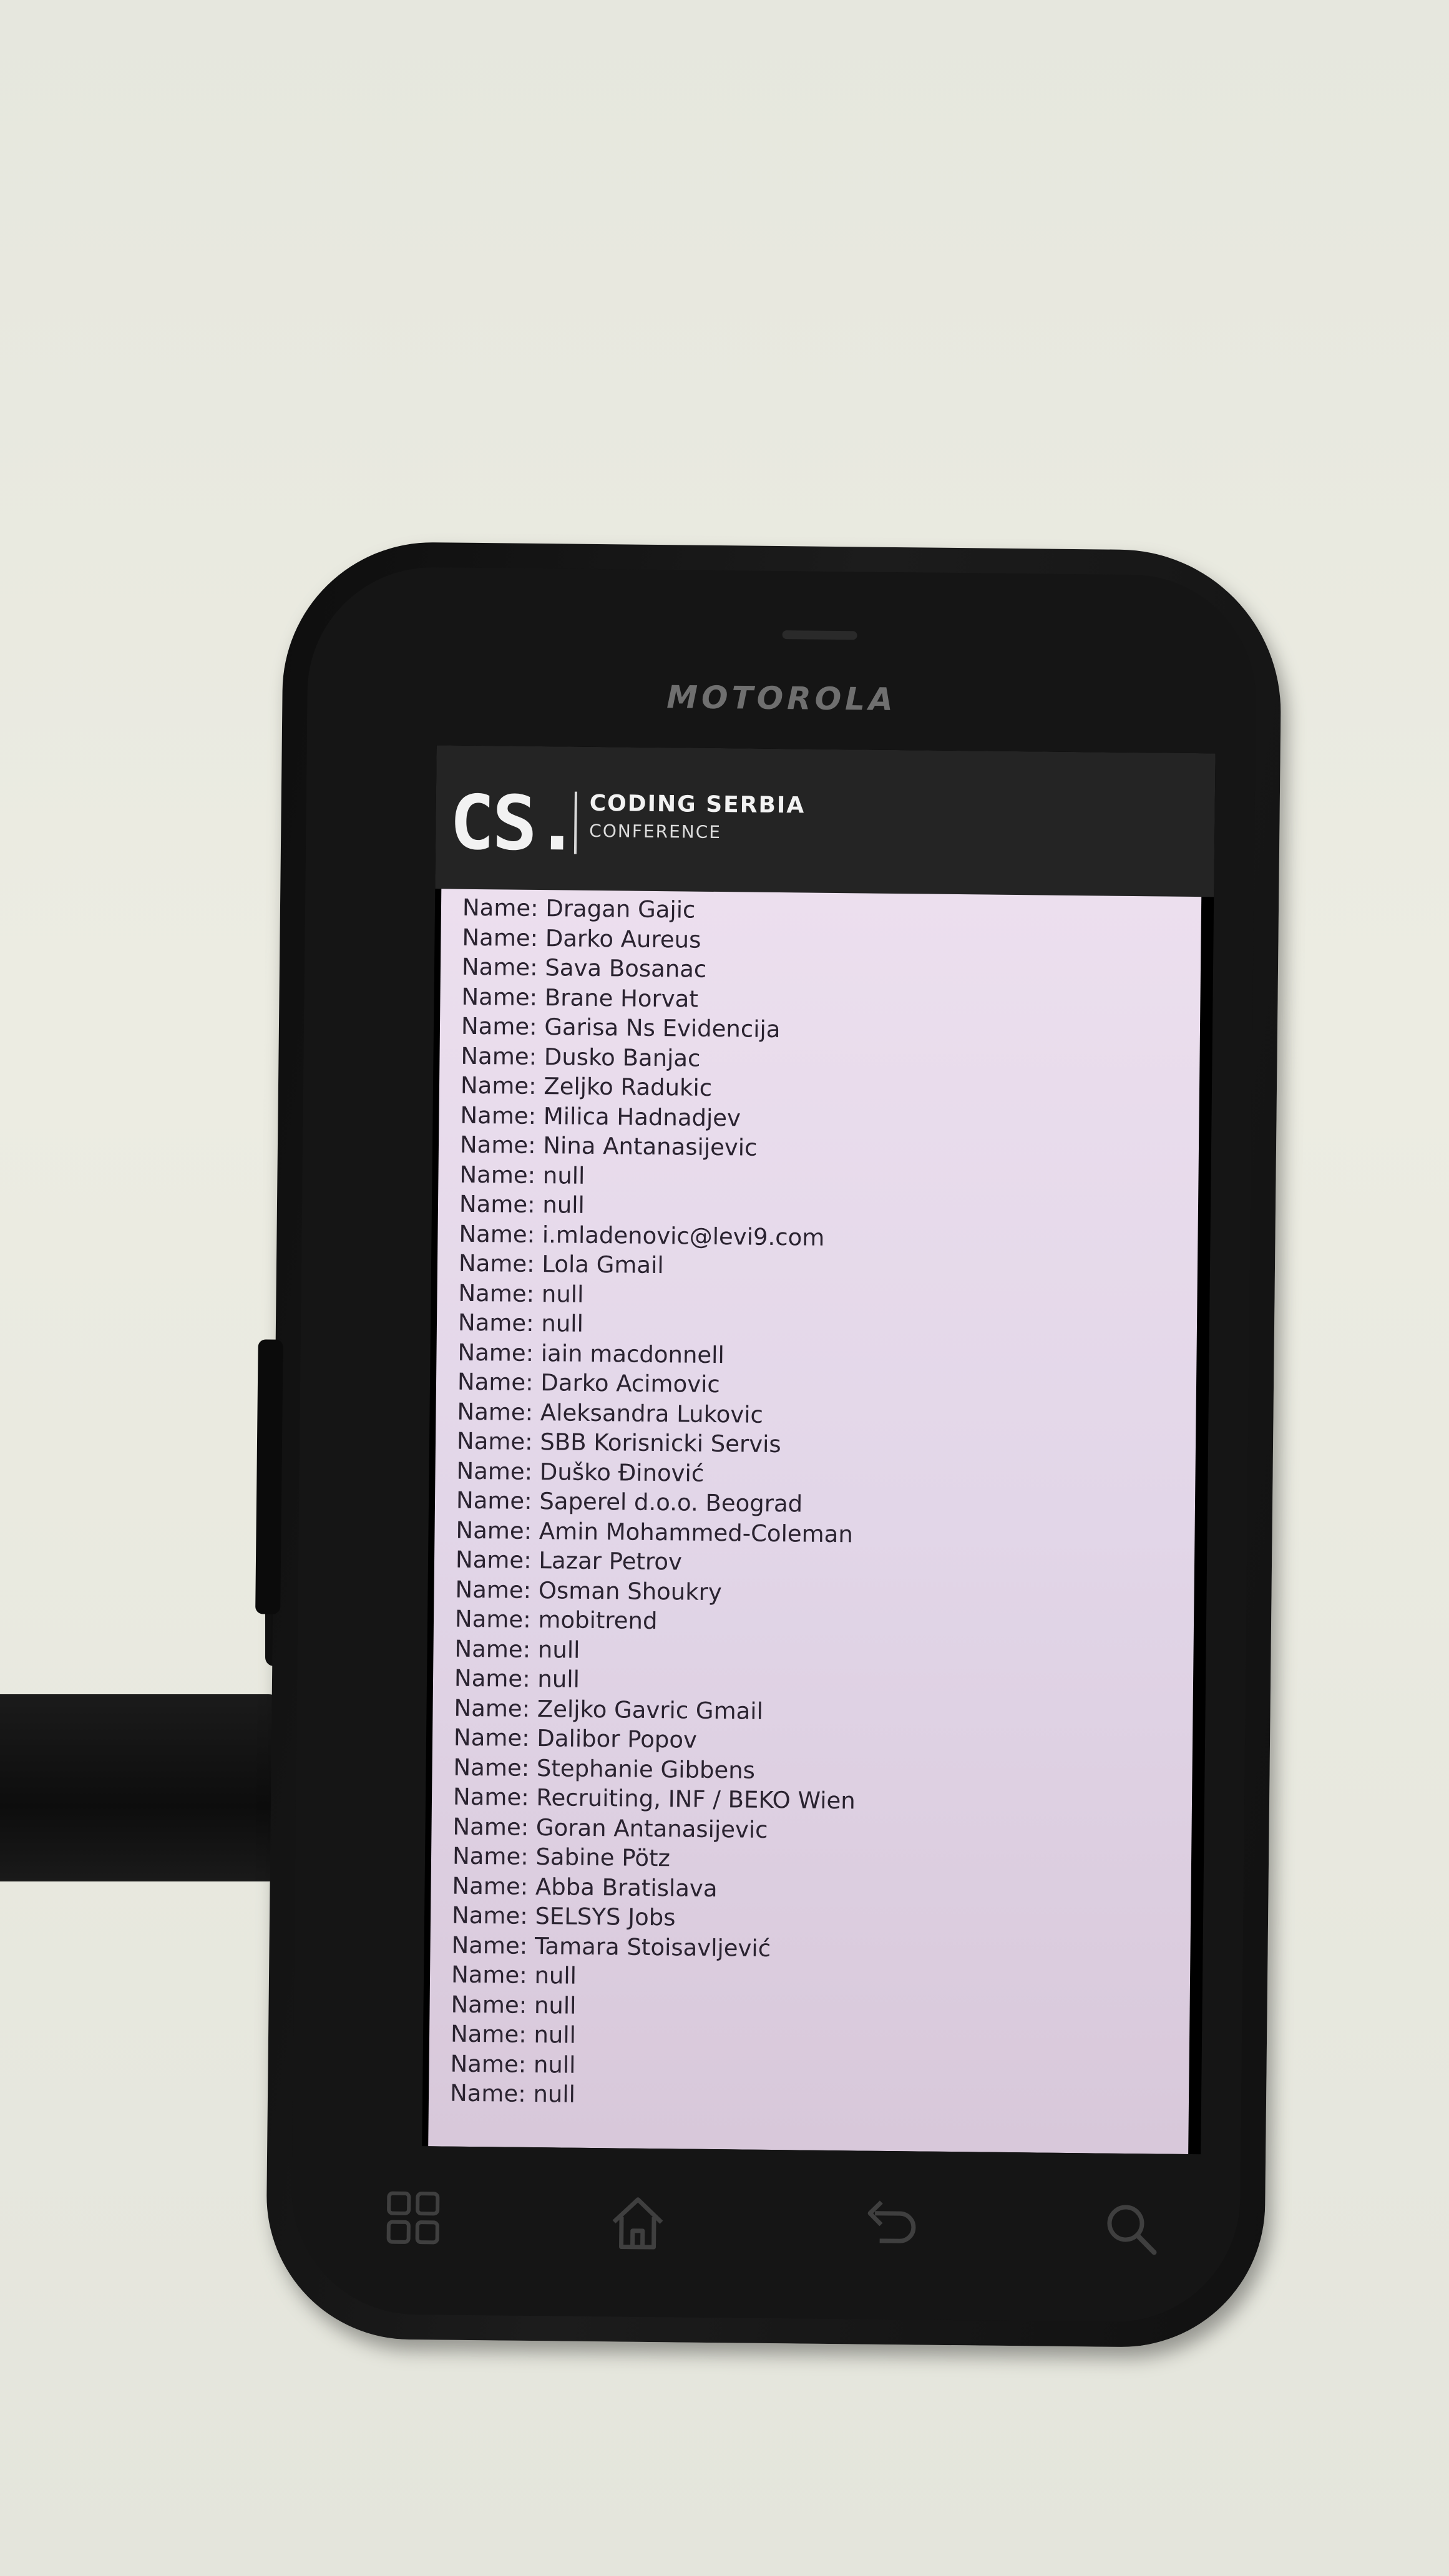 The width and height of the screenshot is (1449, 2576). What do you see at coordinates (412, 2223) in the screenshot?
I see `menu-icon` at bounding box center [412, 2223].